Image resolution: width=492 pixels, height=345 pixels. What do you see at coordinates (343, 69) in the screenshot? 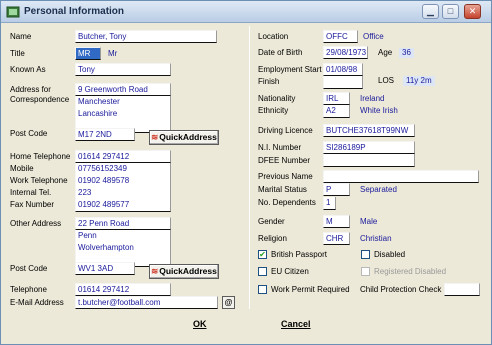
I see `employment-start-field: 01/08/98` at bounding box center [343, 69].